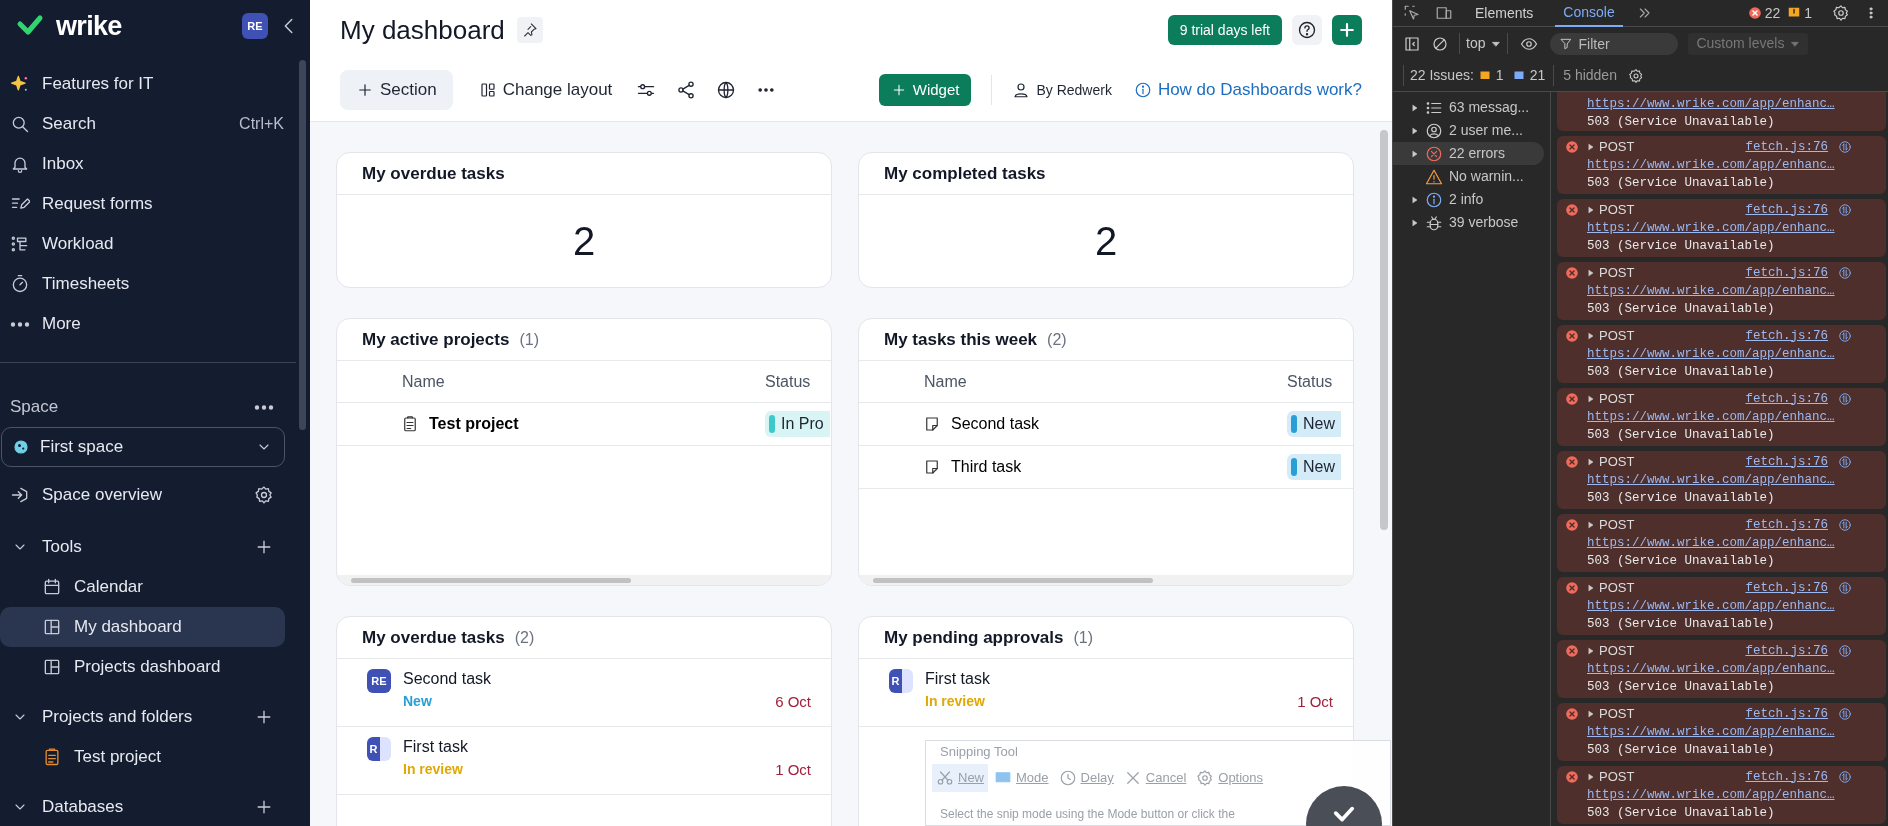 This screenshot has height=826, width=1888. Describe the element at coordinates (155, 244) in the screenshot. I see `nav-item: Workload` at that location.